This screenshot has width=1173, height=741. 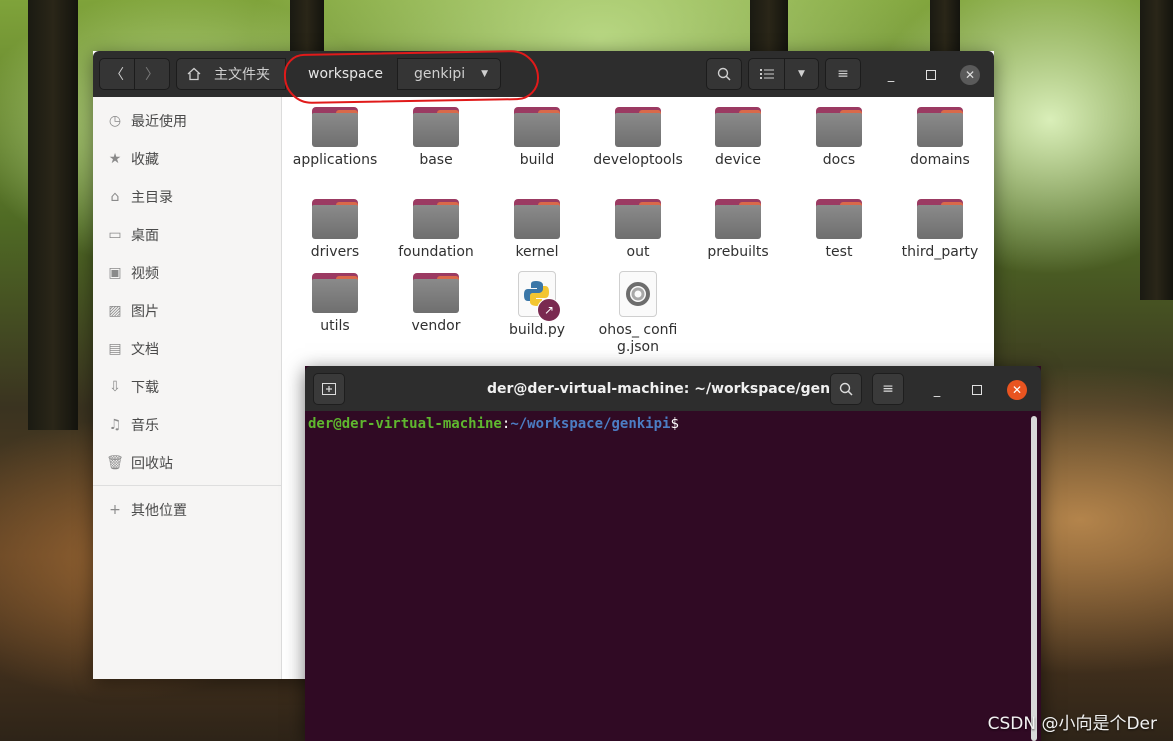 What do you see at coordinates (242, 75) in the screenshot?
I see `breadcrumb-home-label: 主文件夹` at bounding box center [242, 75].